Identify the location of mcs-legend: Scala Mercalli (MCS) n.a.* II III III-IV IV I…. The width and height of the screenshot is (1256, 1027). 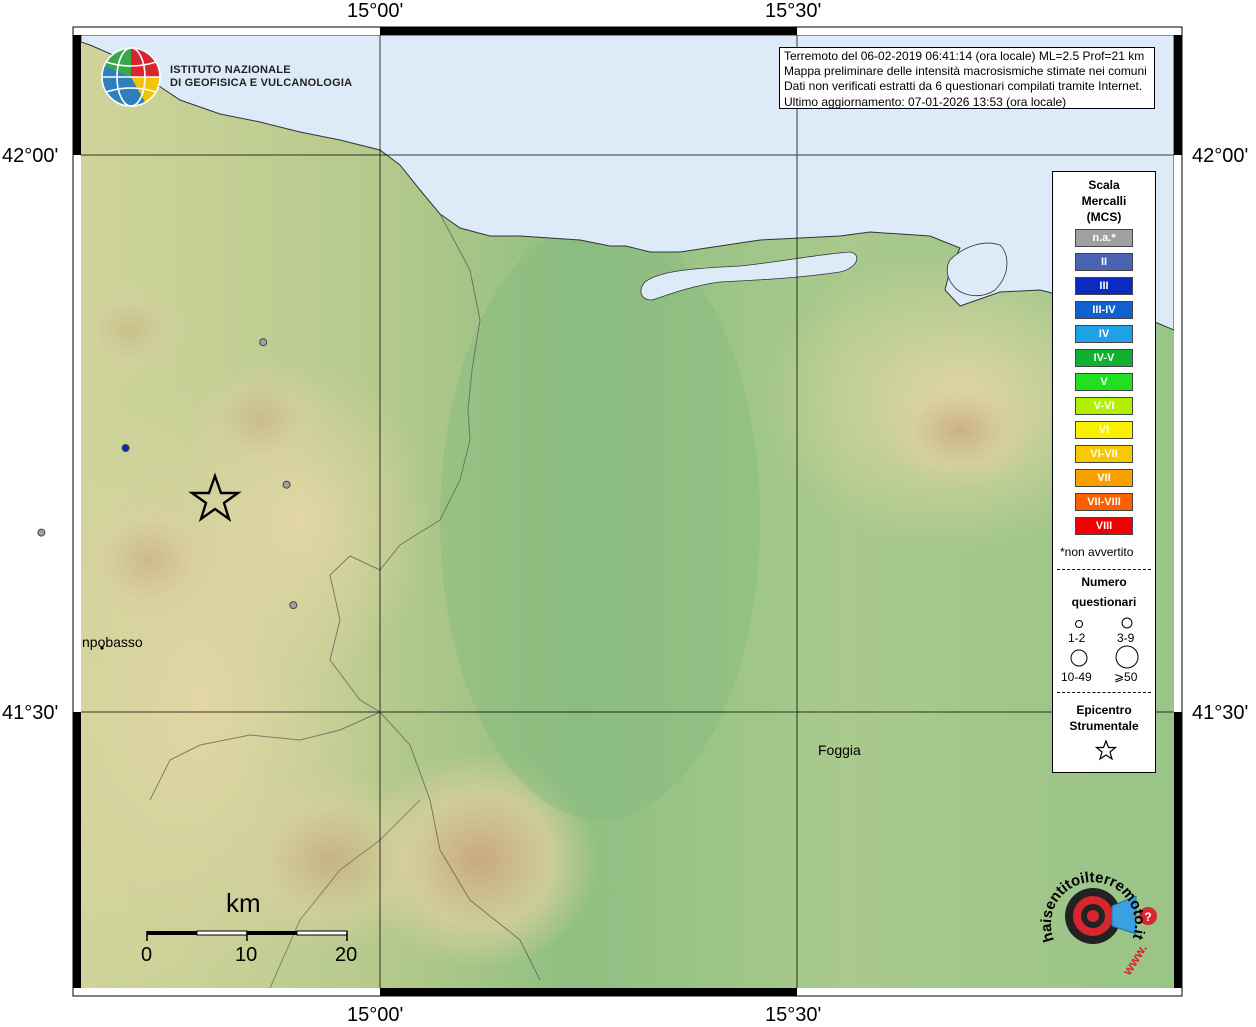
(1104, 472).